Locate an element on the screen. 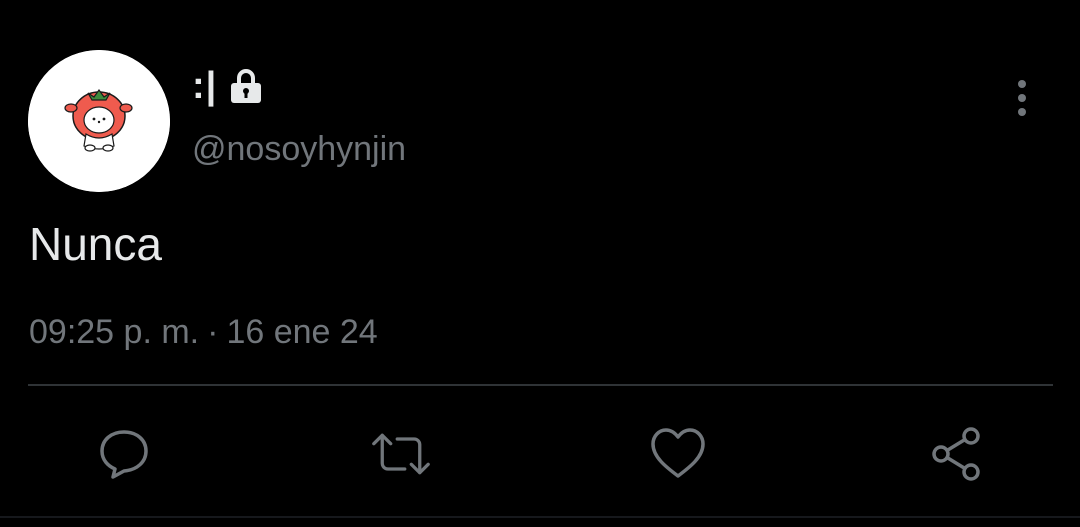  lock-icon is located at coordinates (246, 86).